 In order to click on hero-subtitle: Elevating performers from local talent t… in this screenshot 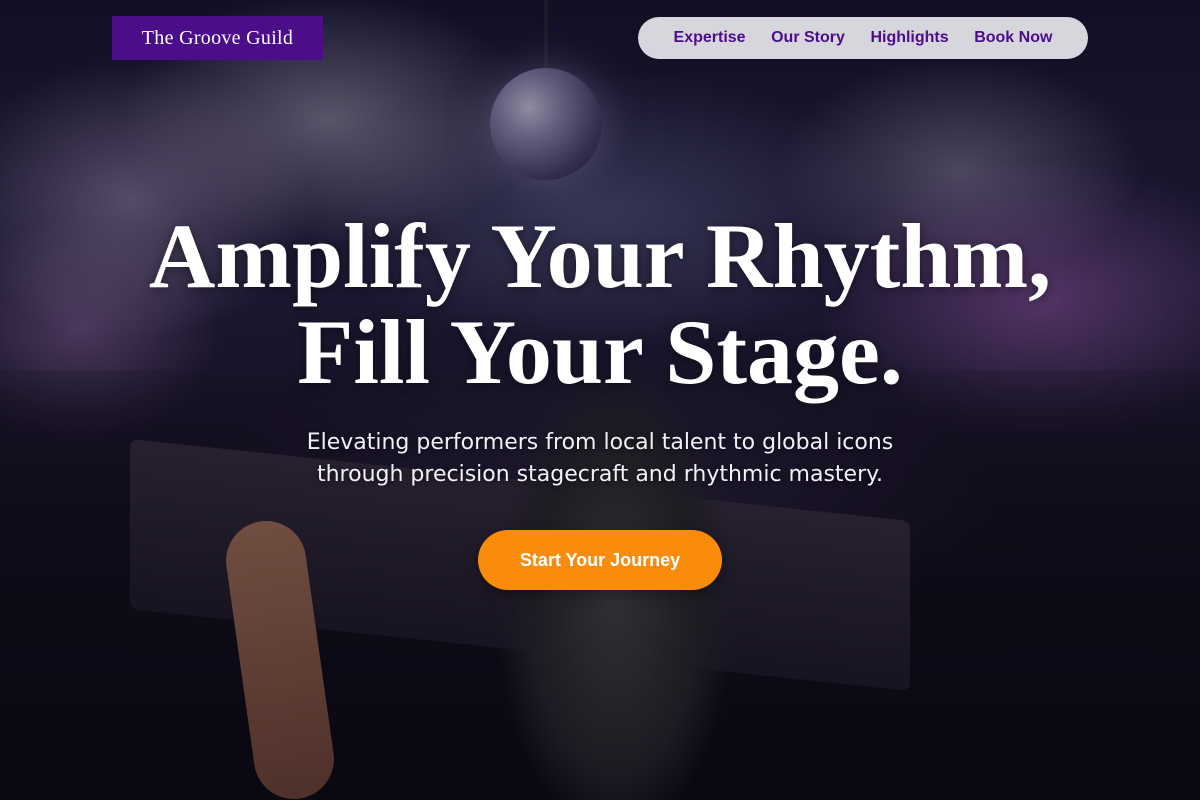, I will do `click(600, 459)`.